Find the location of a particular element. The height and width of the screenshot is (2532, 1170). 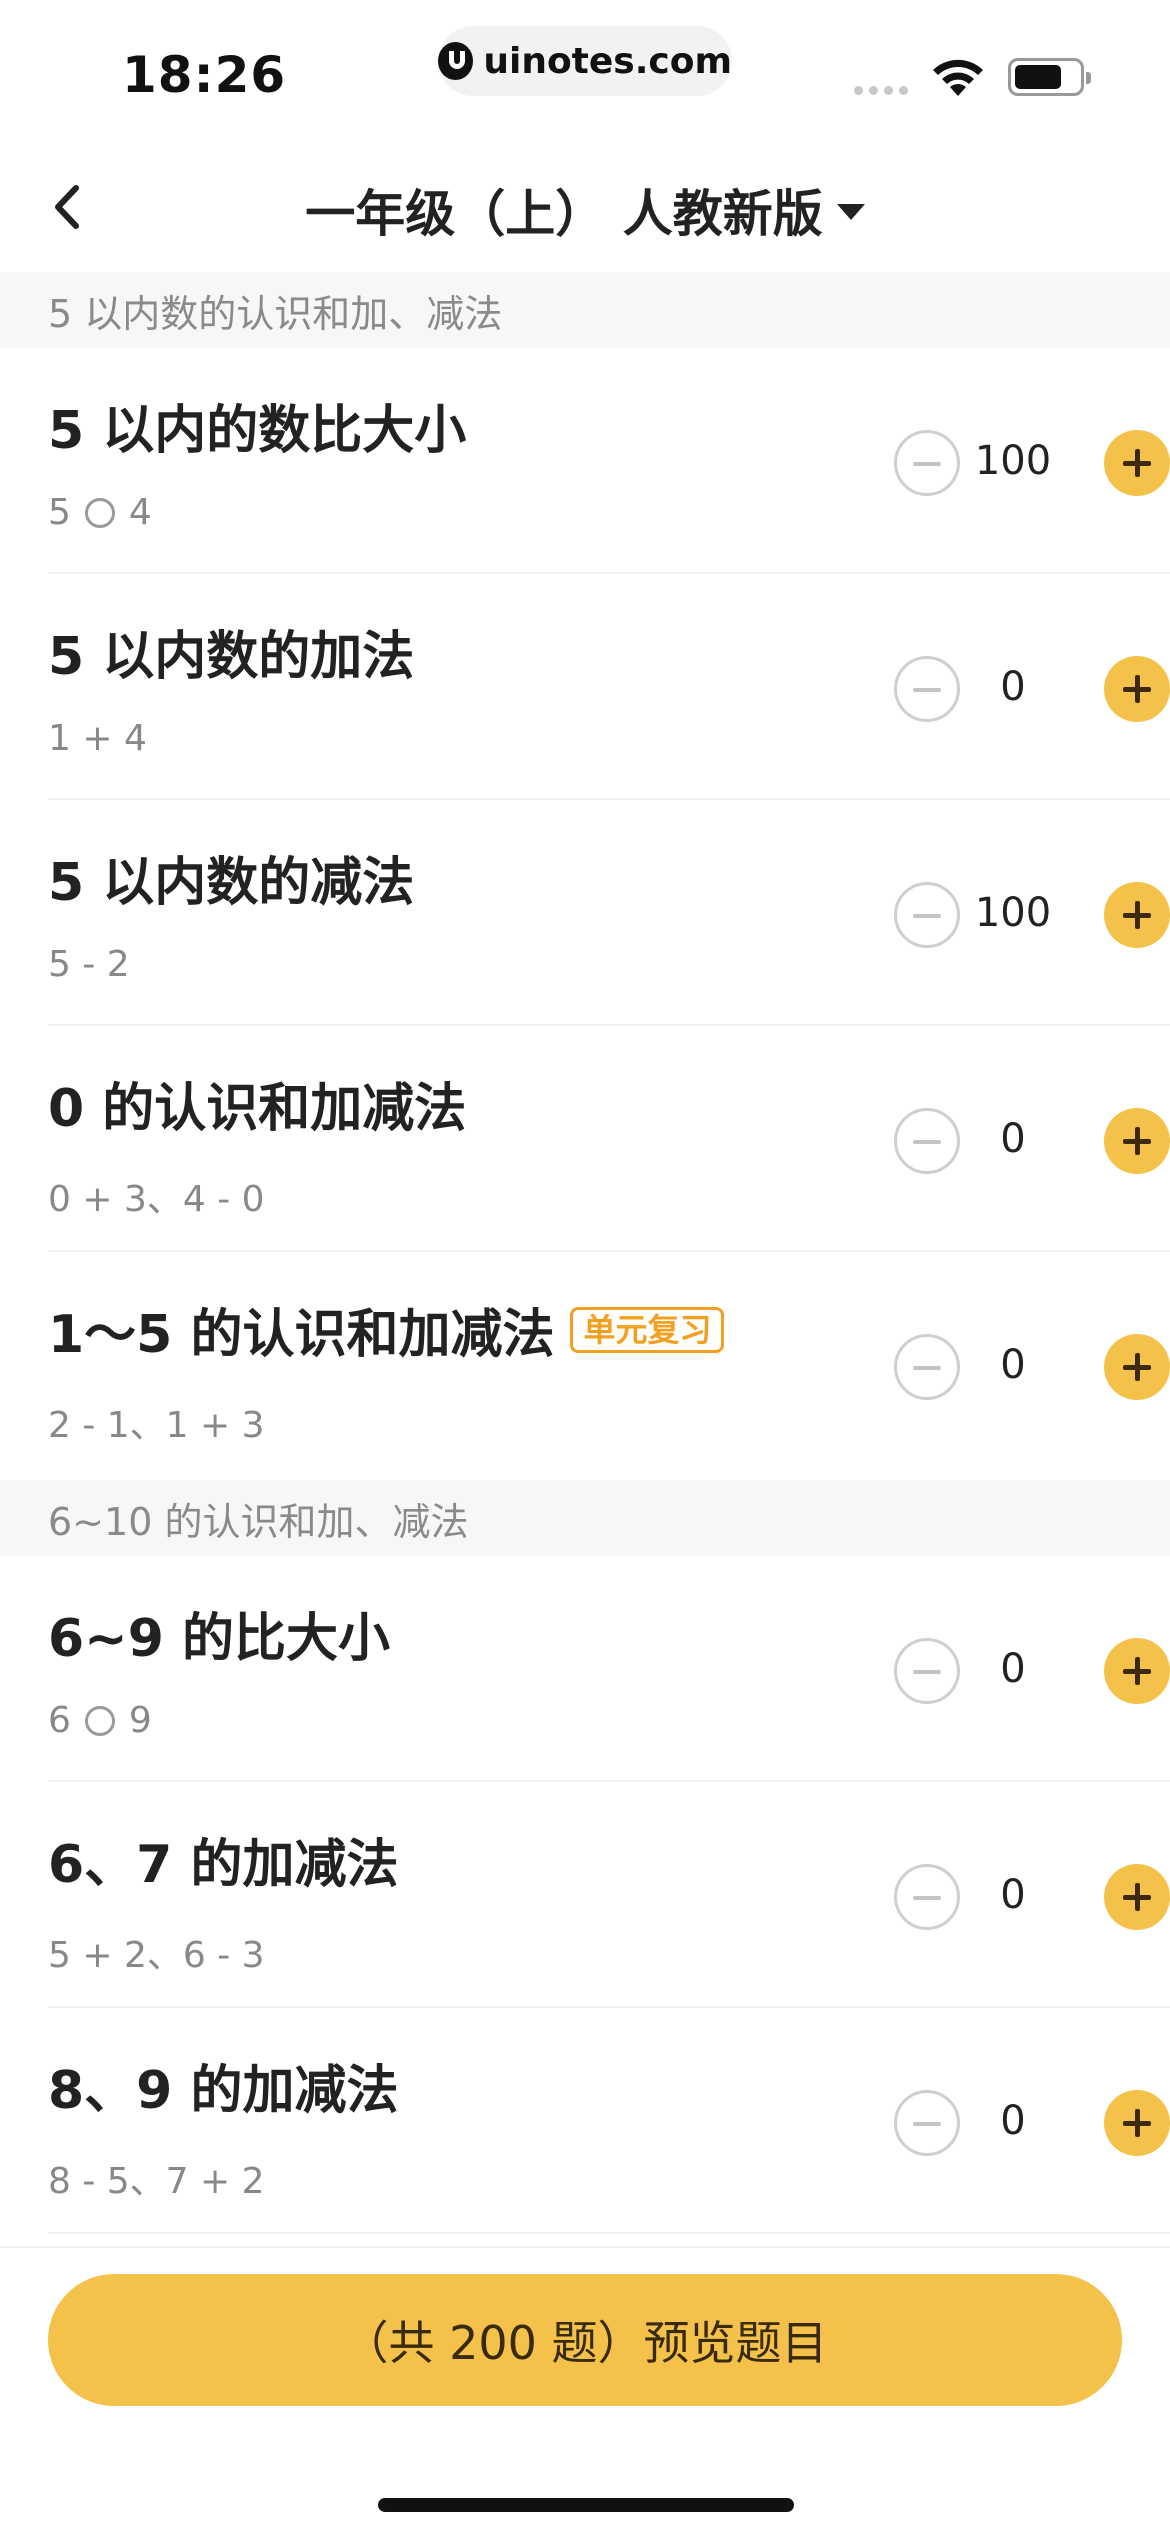

grade-selector: 一年级（上） 人教新版 is located at coordinates (585, 210).